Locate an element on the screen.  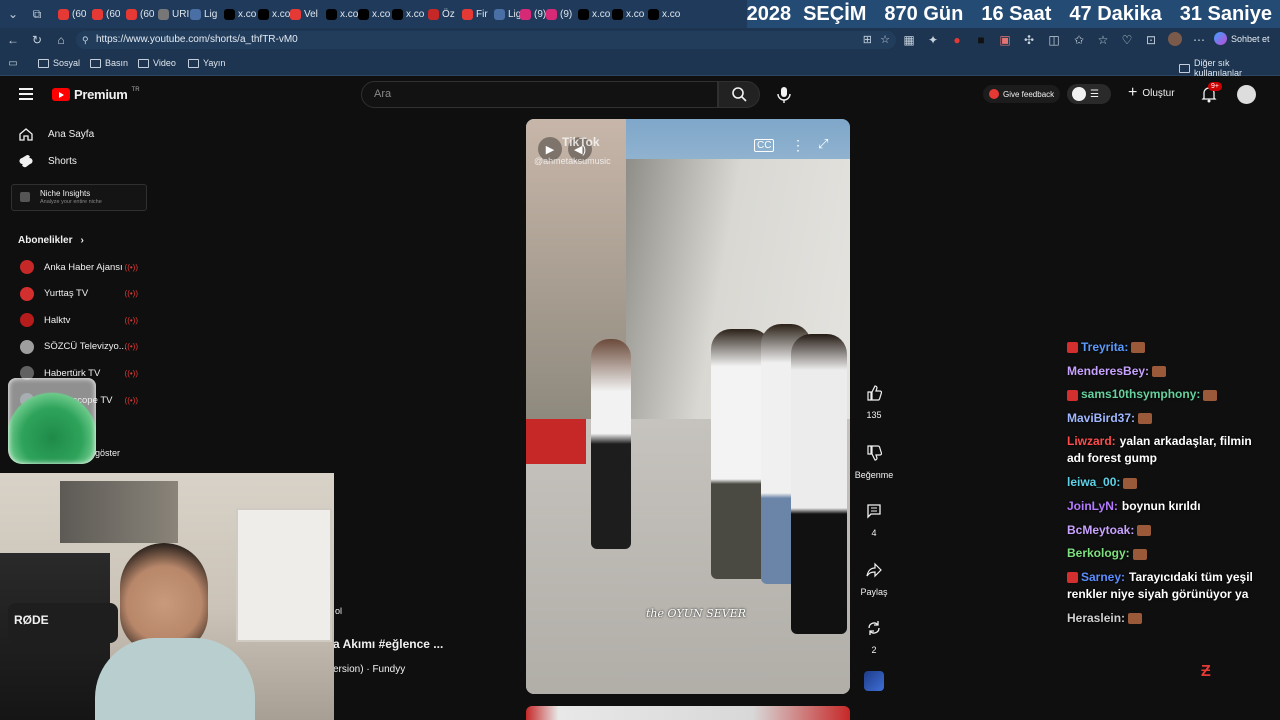
remix-button: 2 is located at coordinates (874, 635).